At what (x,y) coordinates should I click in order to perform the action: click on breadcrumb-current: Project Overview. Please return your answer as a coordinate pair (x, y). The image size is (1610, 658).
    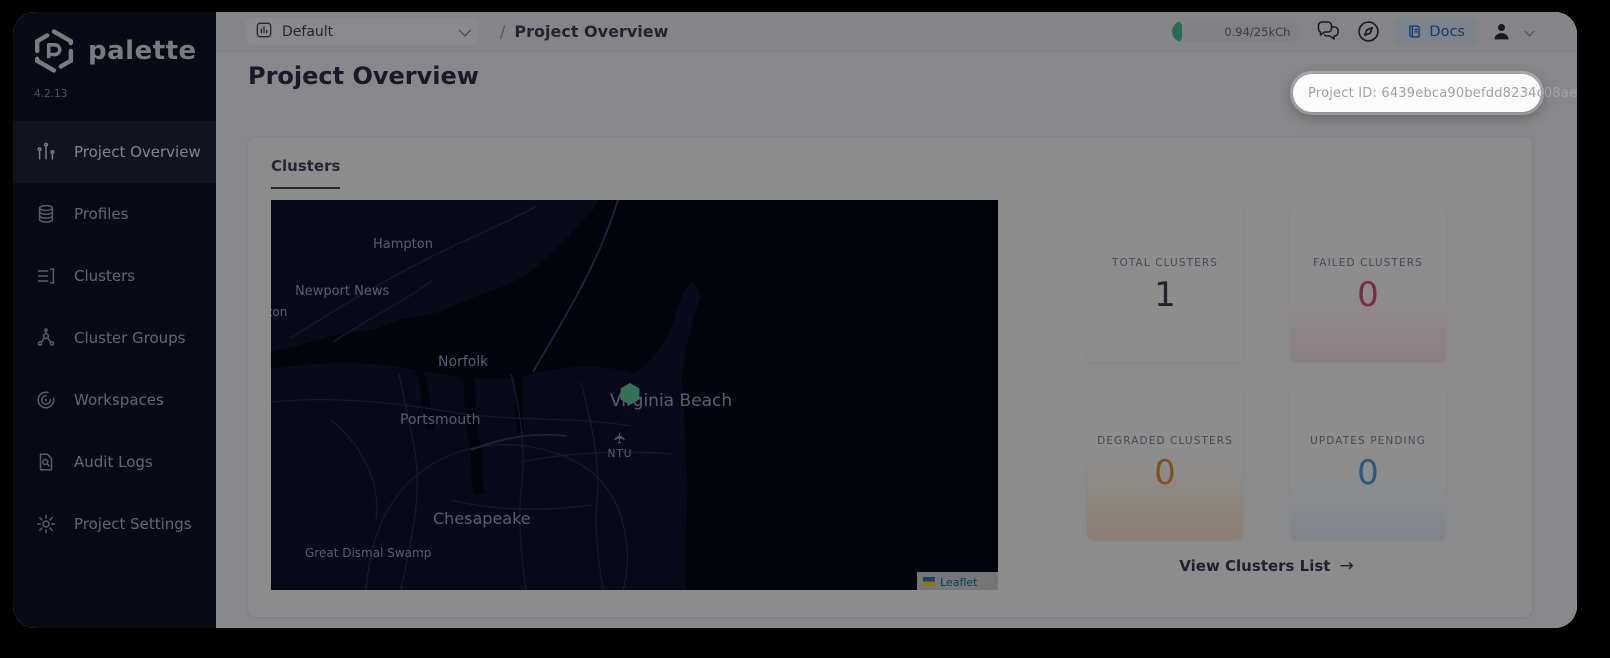
    Looking at the image, I should click on (591, 31).